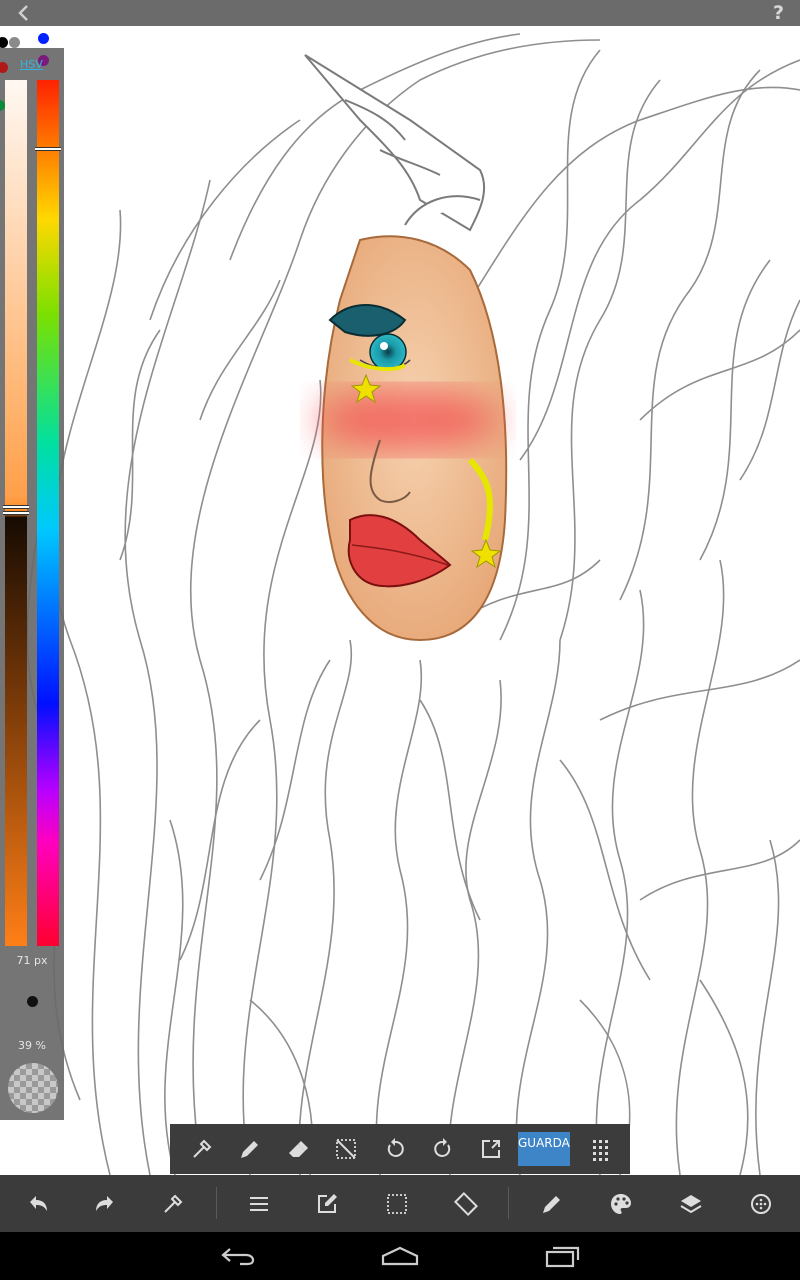  What do you see at coordinates (32, 960) in the screenshot?
I see `brush-size-label: 71 px` at bounding box center [32, 960].